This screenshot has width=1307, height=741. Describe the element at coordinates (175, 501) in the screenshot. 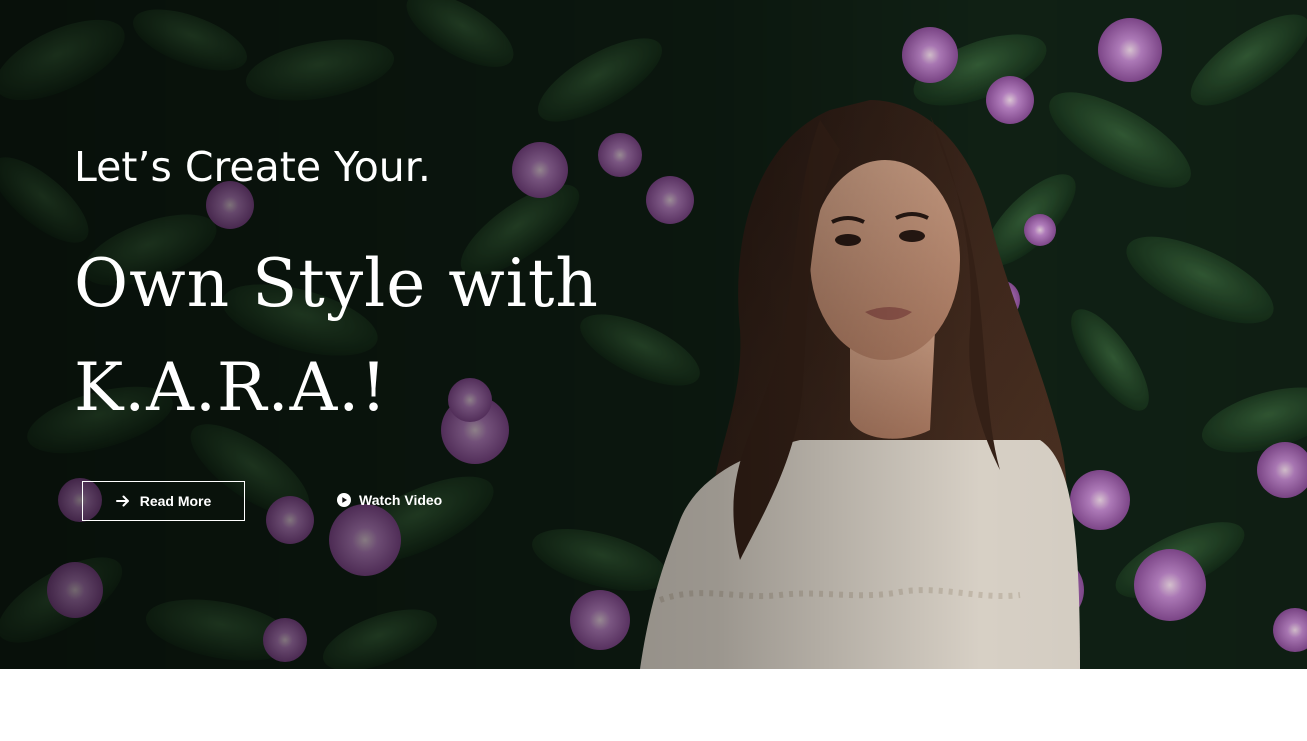

I see `read-more-label: Read More` at that location.